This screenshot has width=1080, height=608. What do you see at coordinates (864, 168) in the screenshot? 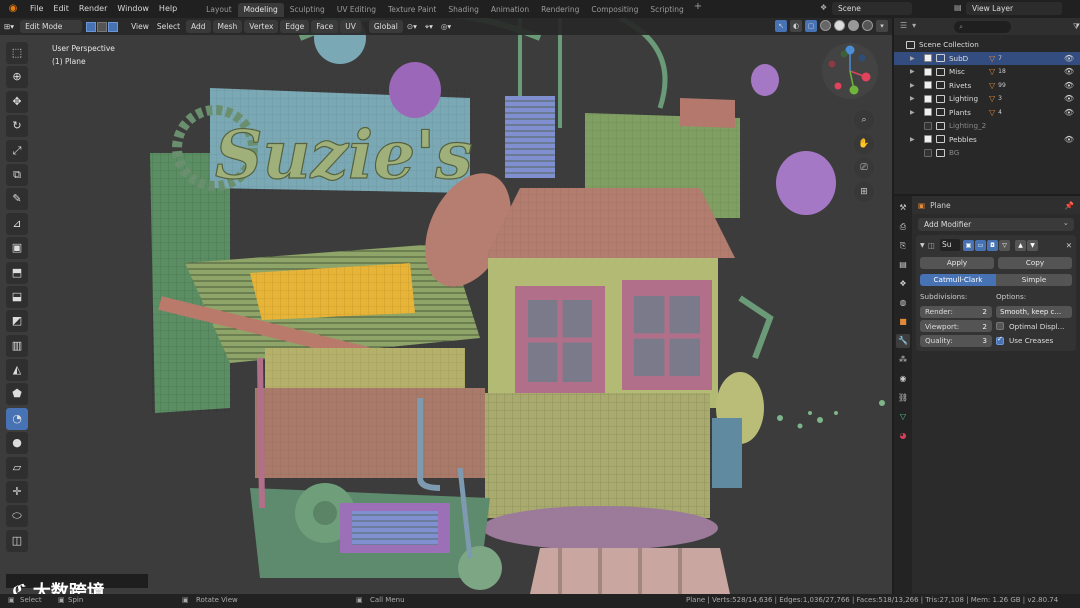
I see `camera-icon: ⎚` at bounding box center [864, 168].